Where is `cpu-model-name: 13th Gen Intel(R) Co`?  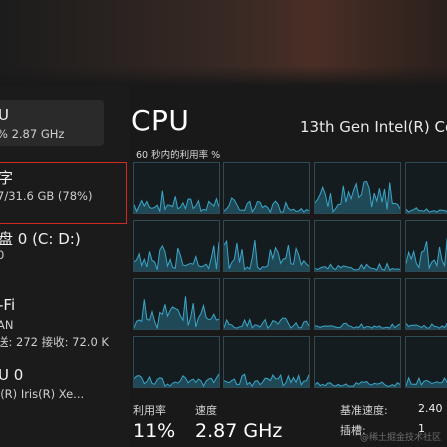 cpu-model-name: 13th Gen Intel(R) Co is located at coordinates (373, 127).